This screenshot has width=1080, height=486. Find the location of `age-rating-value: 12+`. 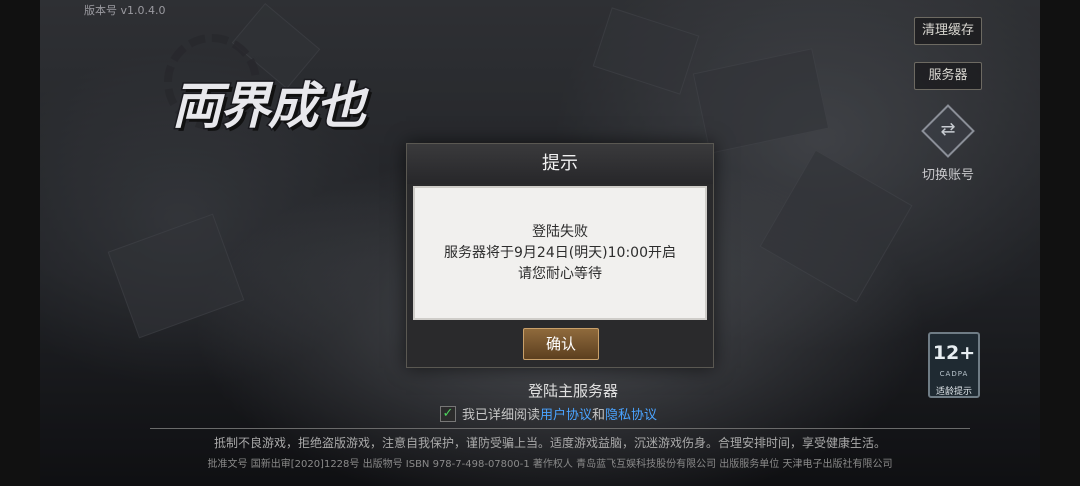

age-rating-value: 12+ is located at coordinates (954, 353).